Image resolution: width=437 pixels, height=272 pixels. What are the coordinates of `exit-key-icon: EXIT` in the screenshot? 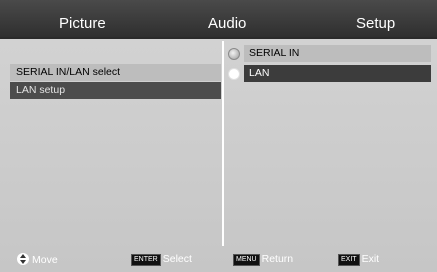 It's located at (349, 260).